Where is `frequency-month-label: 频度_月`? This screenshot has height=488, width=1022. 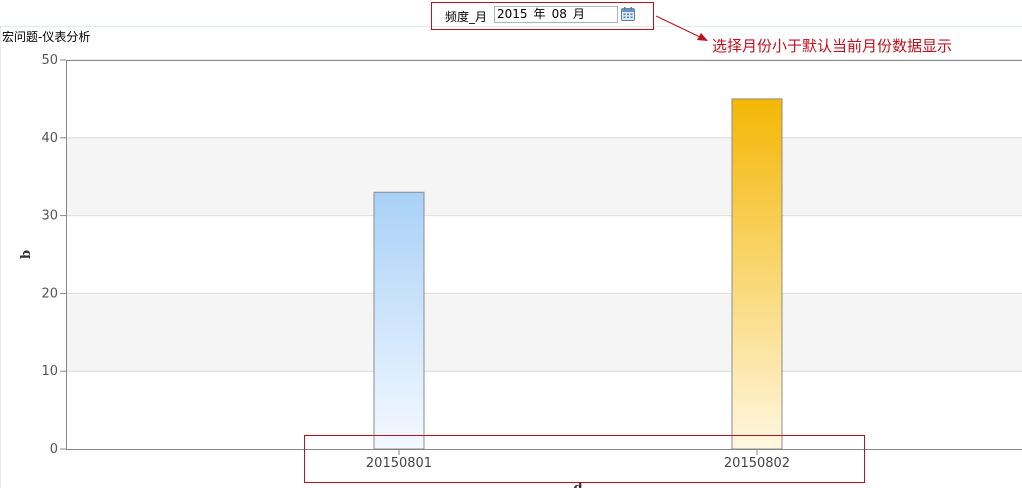
frequency-month-label: 频度_月 is located at coordinates (466, 17).